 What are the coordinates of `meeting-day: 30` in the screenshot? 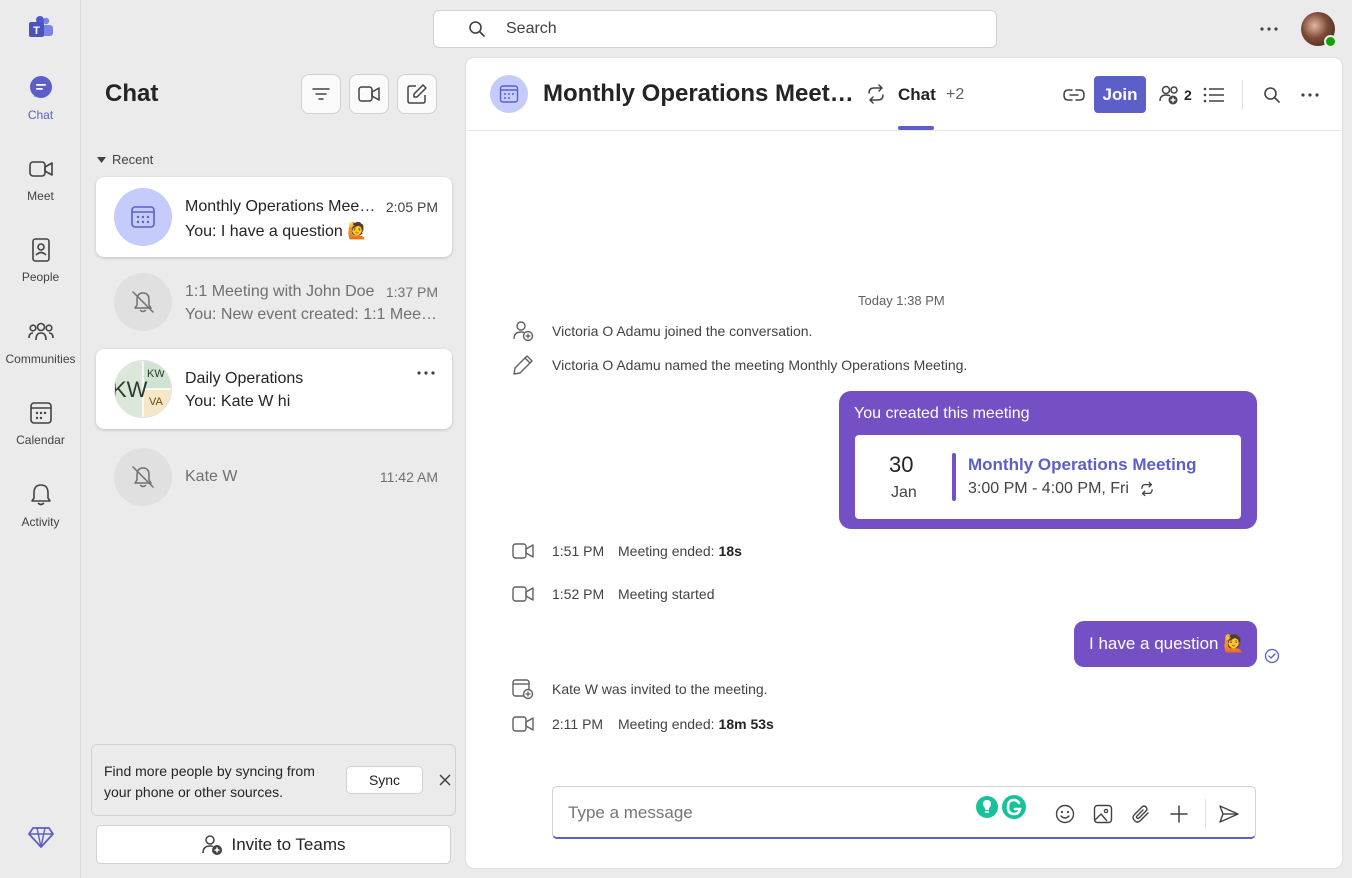 It's located at (901, 464).